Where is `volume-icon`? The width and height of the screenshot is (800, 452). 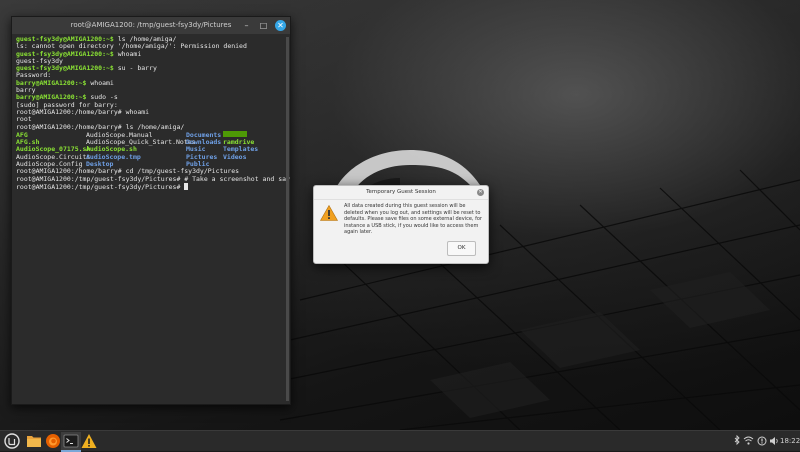 volume-icon is located at coordinates (774, 441).